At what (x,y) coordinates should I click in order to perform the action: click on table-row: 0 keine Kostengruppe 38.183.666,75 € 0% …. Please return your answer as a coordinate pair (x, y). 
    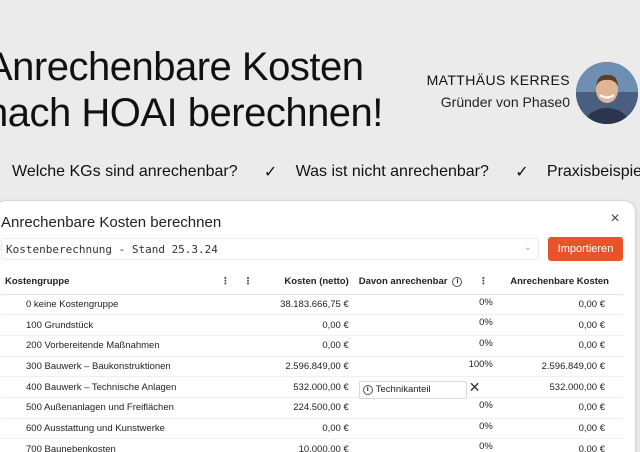
    Looking at the image, I should click on (312, 305).